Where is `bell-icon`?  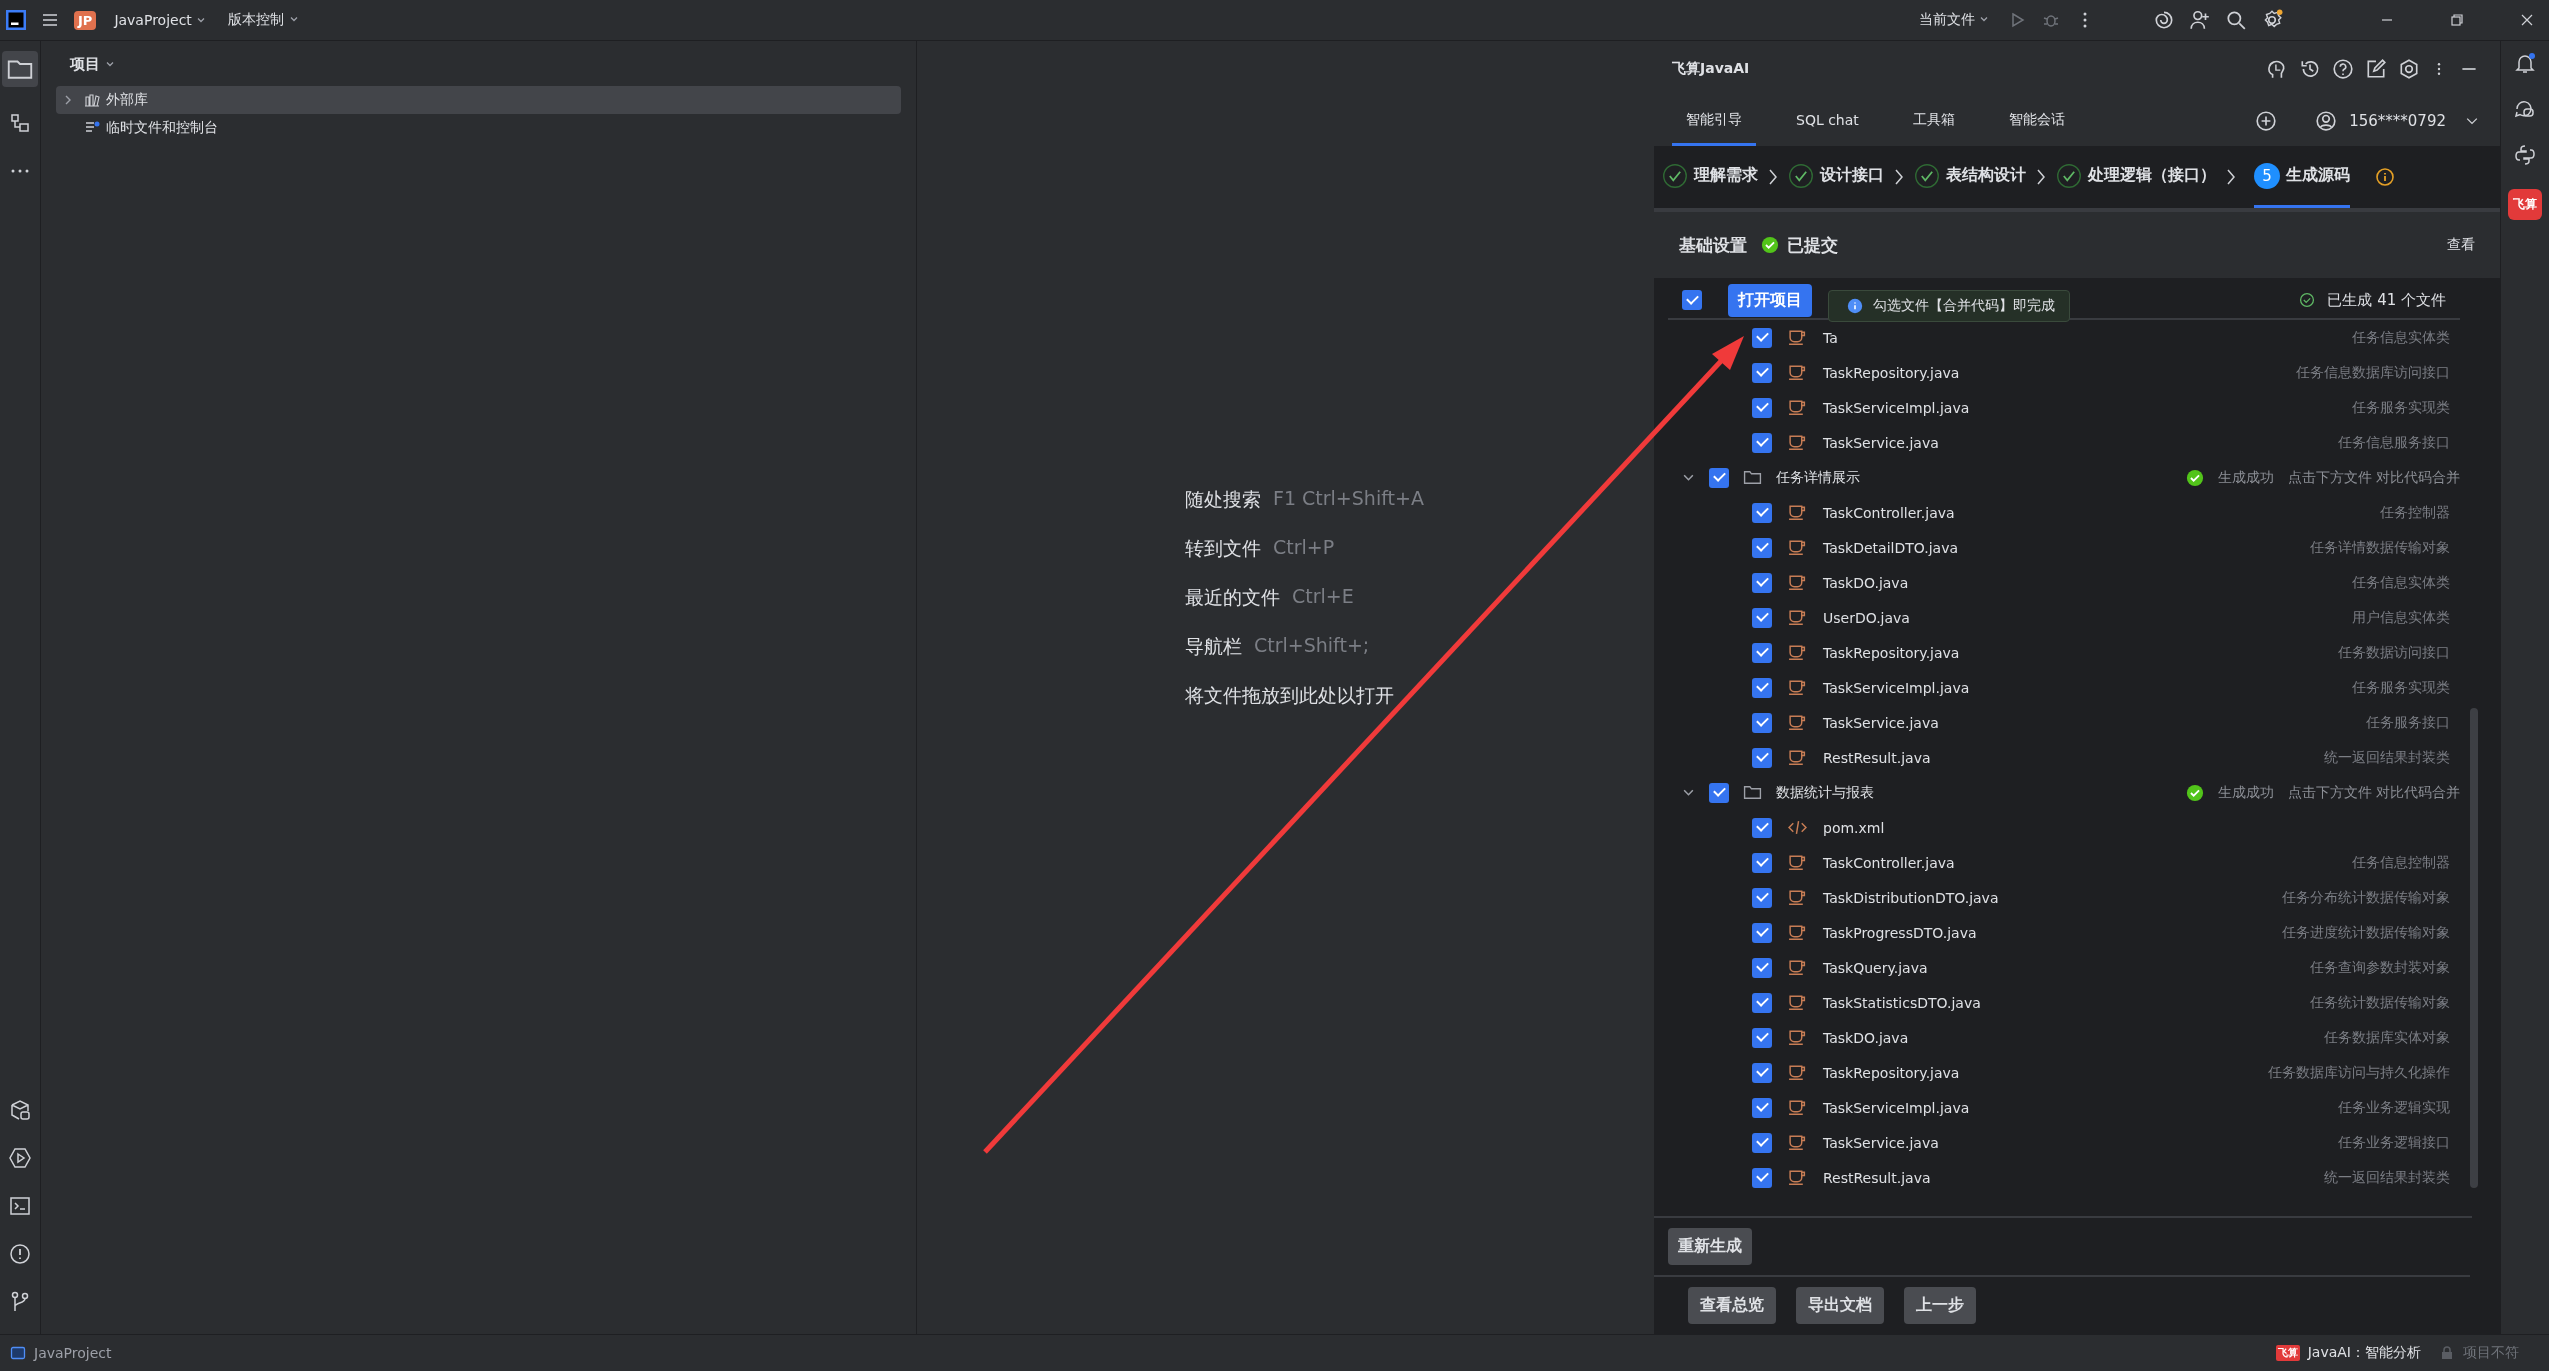
bell-icon is located at coordinates (2525, 63).